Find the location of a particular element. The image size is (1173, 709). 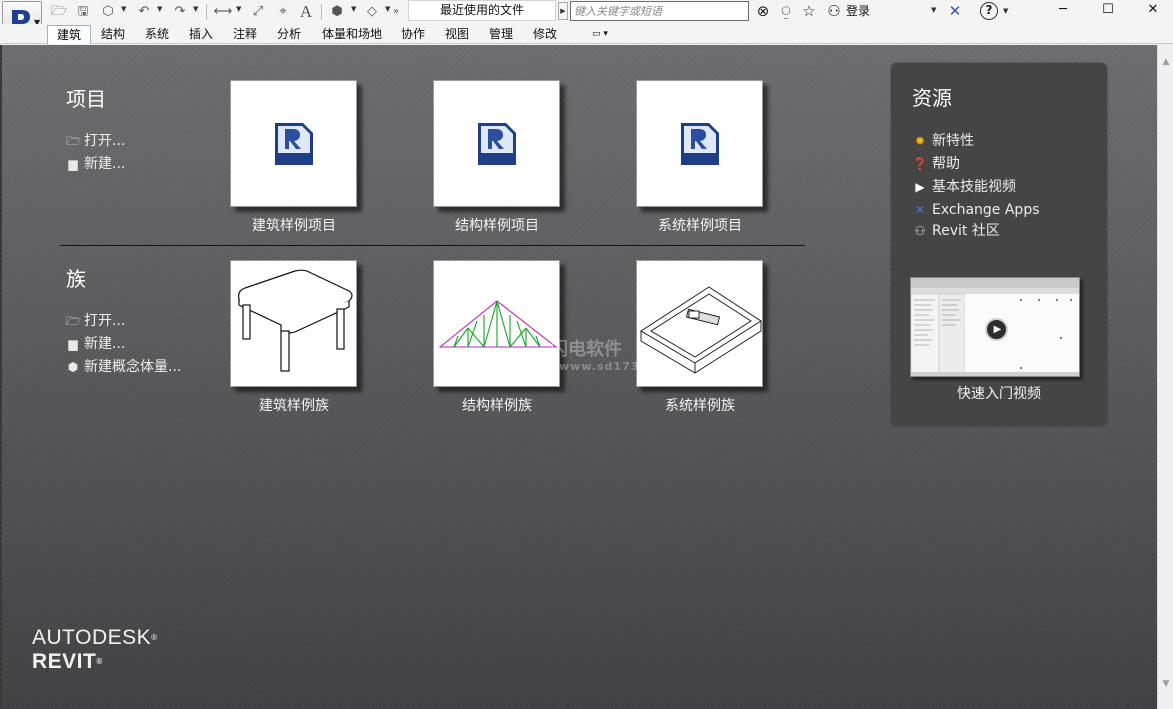

whats-new-link: ✹ 新特性 is located at coordinates (943, 141).